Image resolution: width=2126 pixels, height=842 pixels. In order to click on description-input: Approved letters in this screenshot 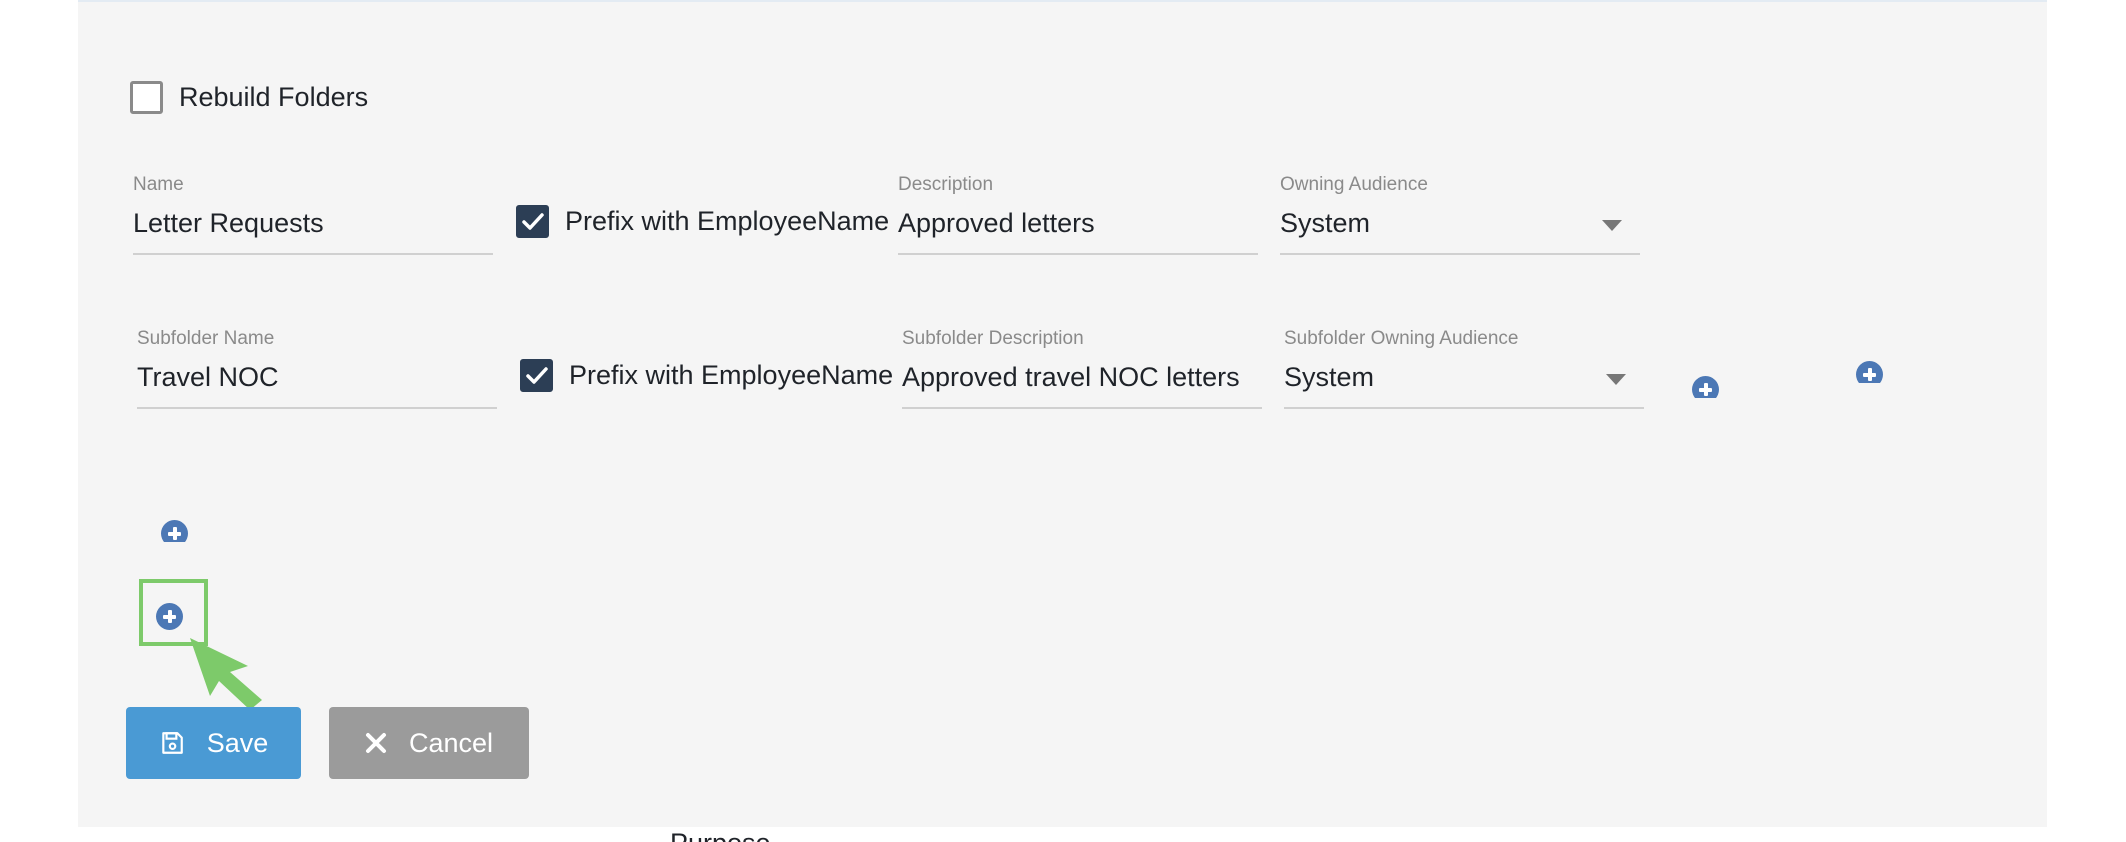, I will do `click(1078, 230)`.